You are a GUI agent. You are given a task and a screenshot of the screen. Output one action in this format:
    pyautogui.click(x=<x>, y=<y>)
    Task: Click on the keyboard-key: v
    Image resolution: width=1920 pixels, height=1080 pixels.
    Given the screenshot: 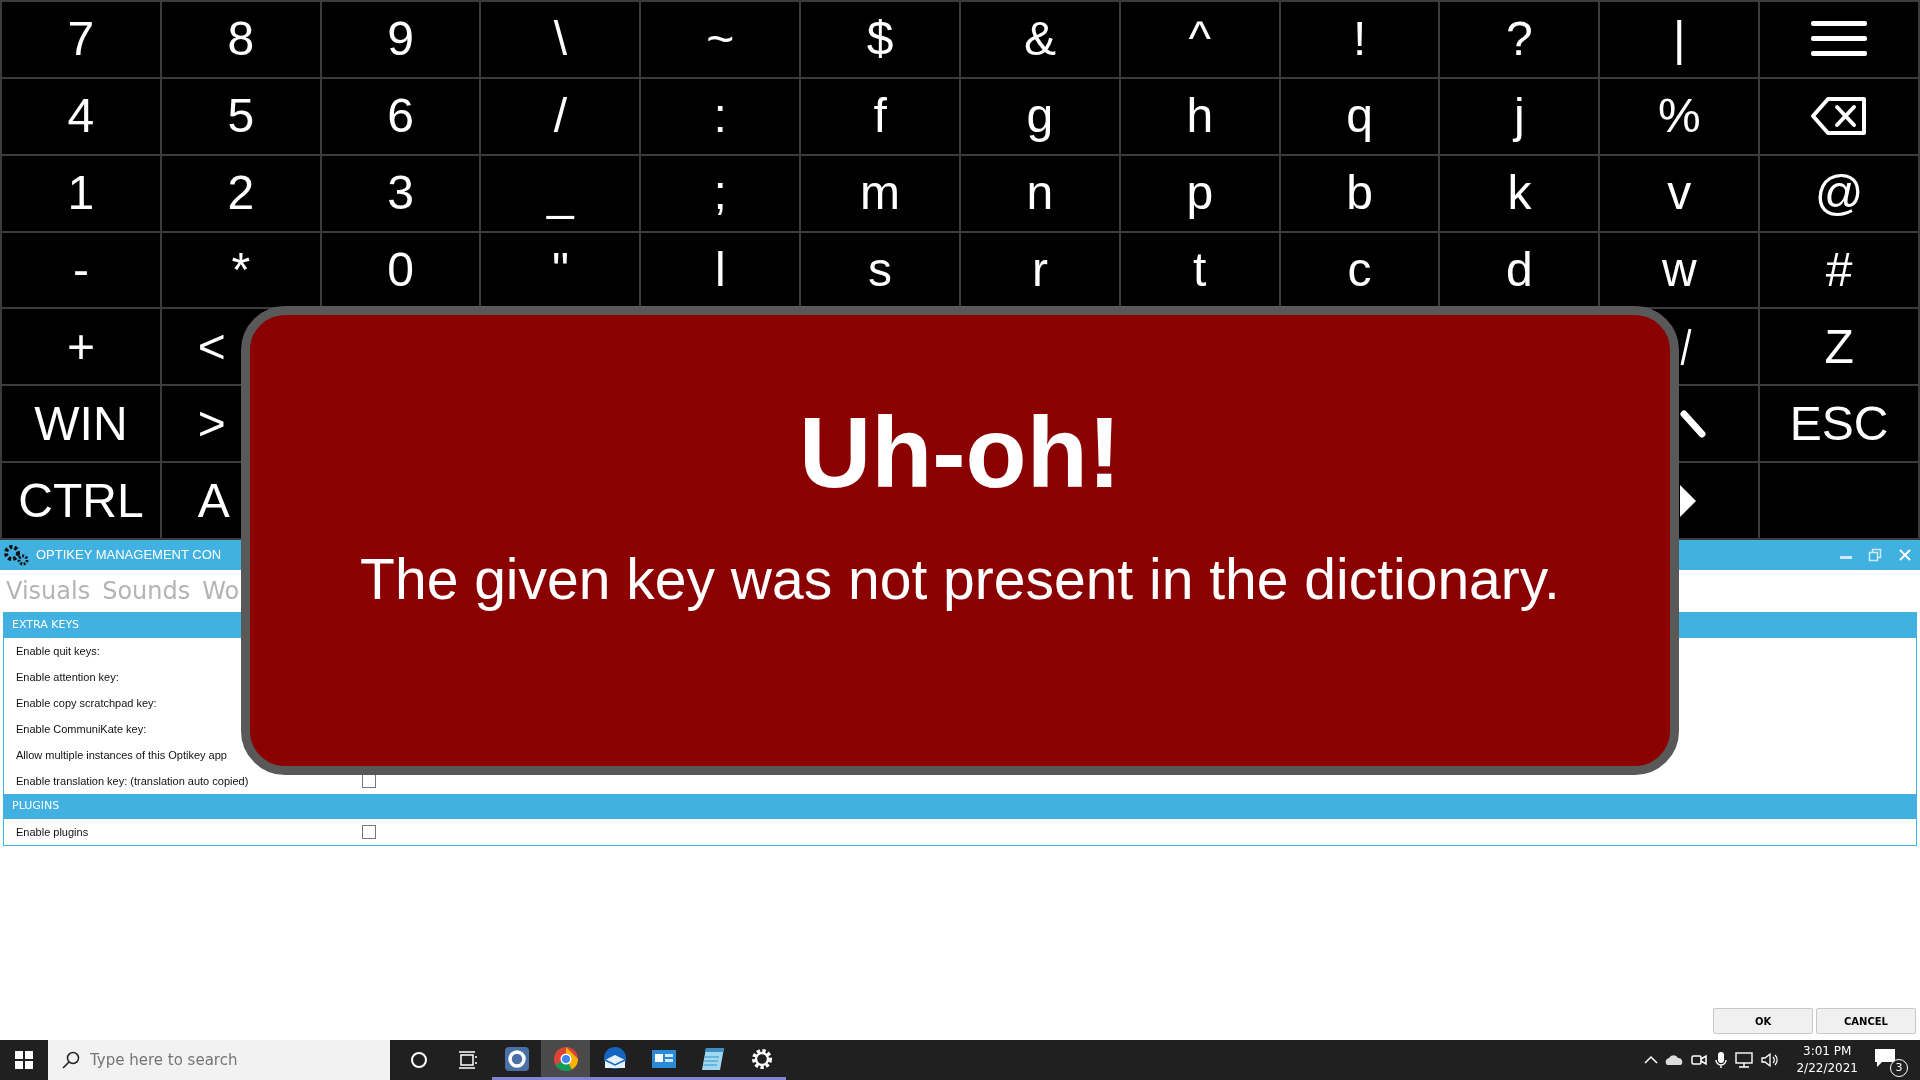 What is the action you would take?
    pyautogui.click(x=1679, y=193)
    